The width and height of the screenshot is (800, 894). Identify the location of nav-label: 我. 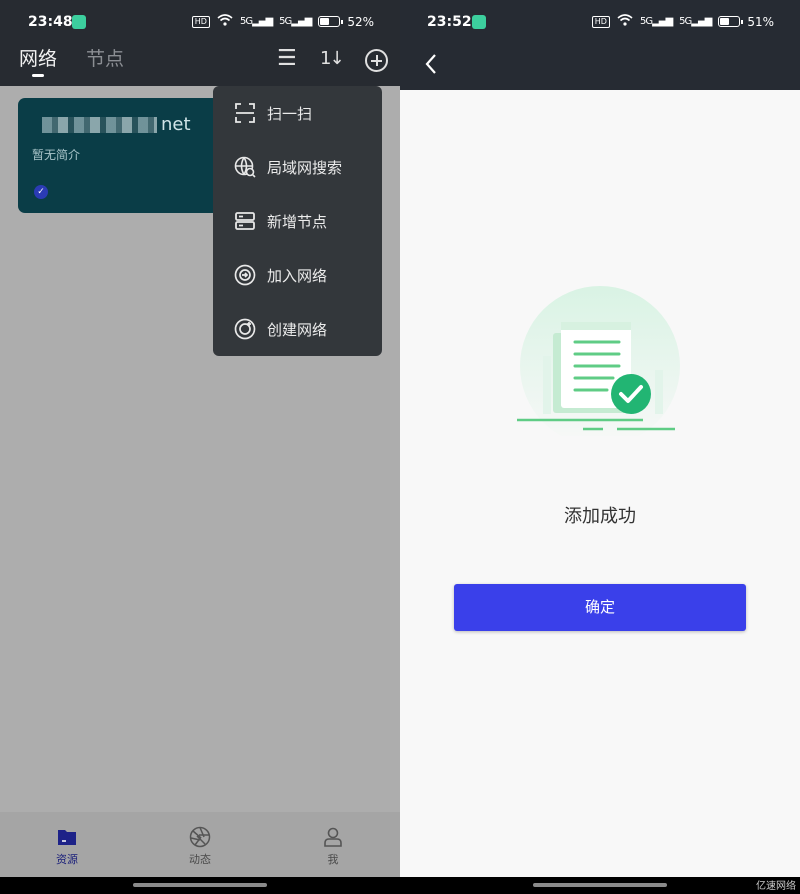
(333, 859).